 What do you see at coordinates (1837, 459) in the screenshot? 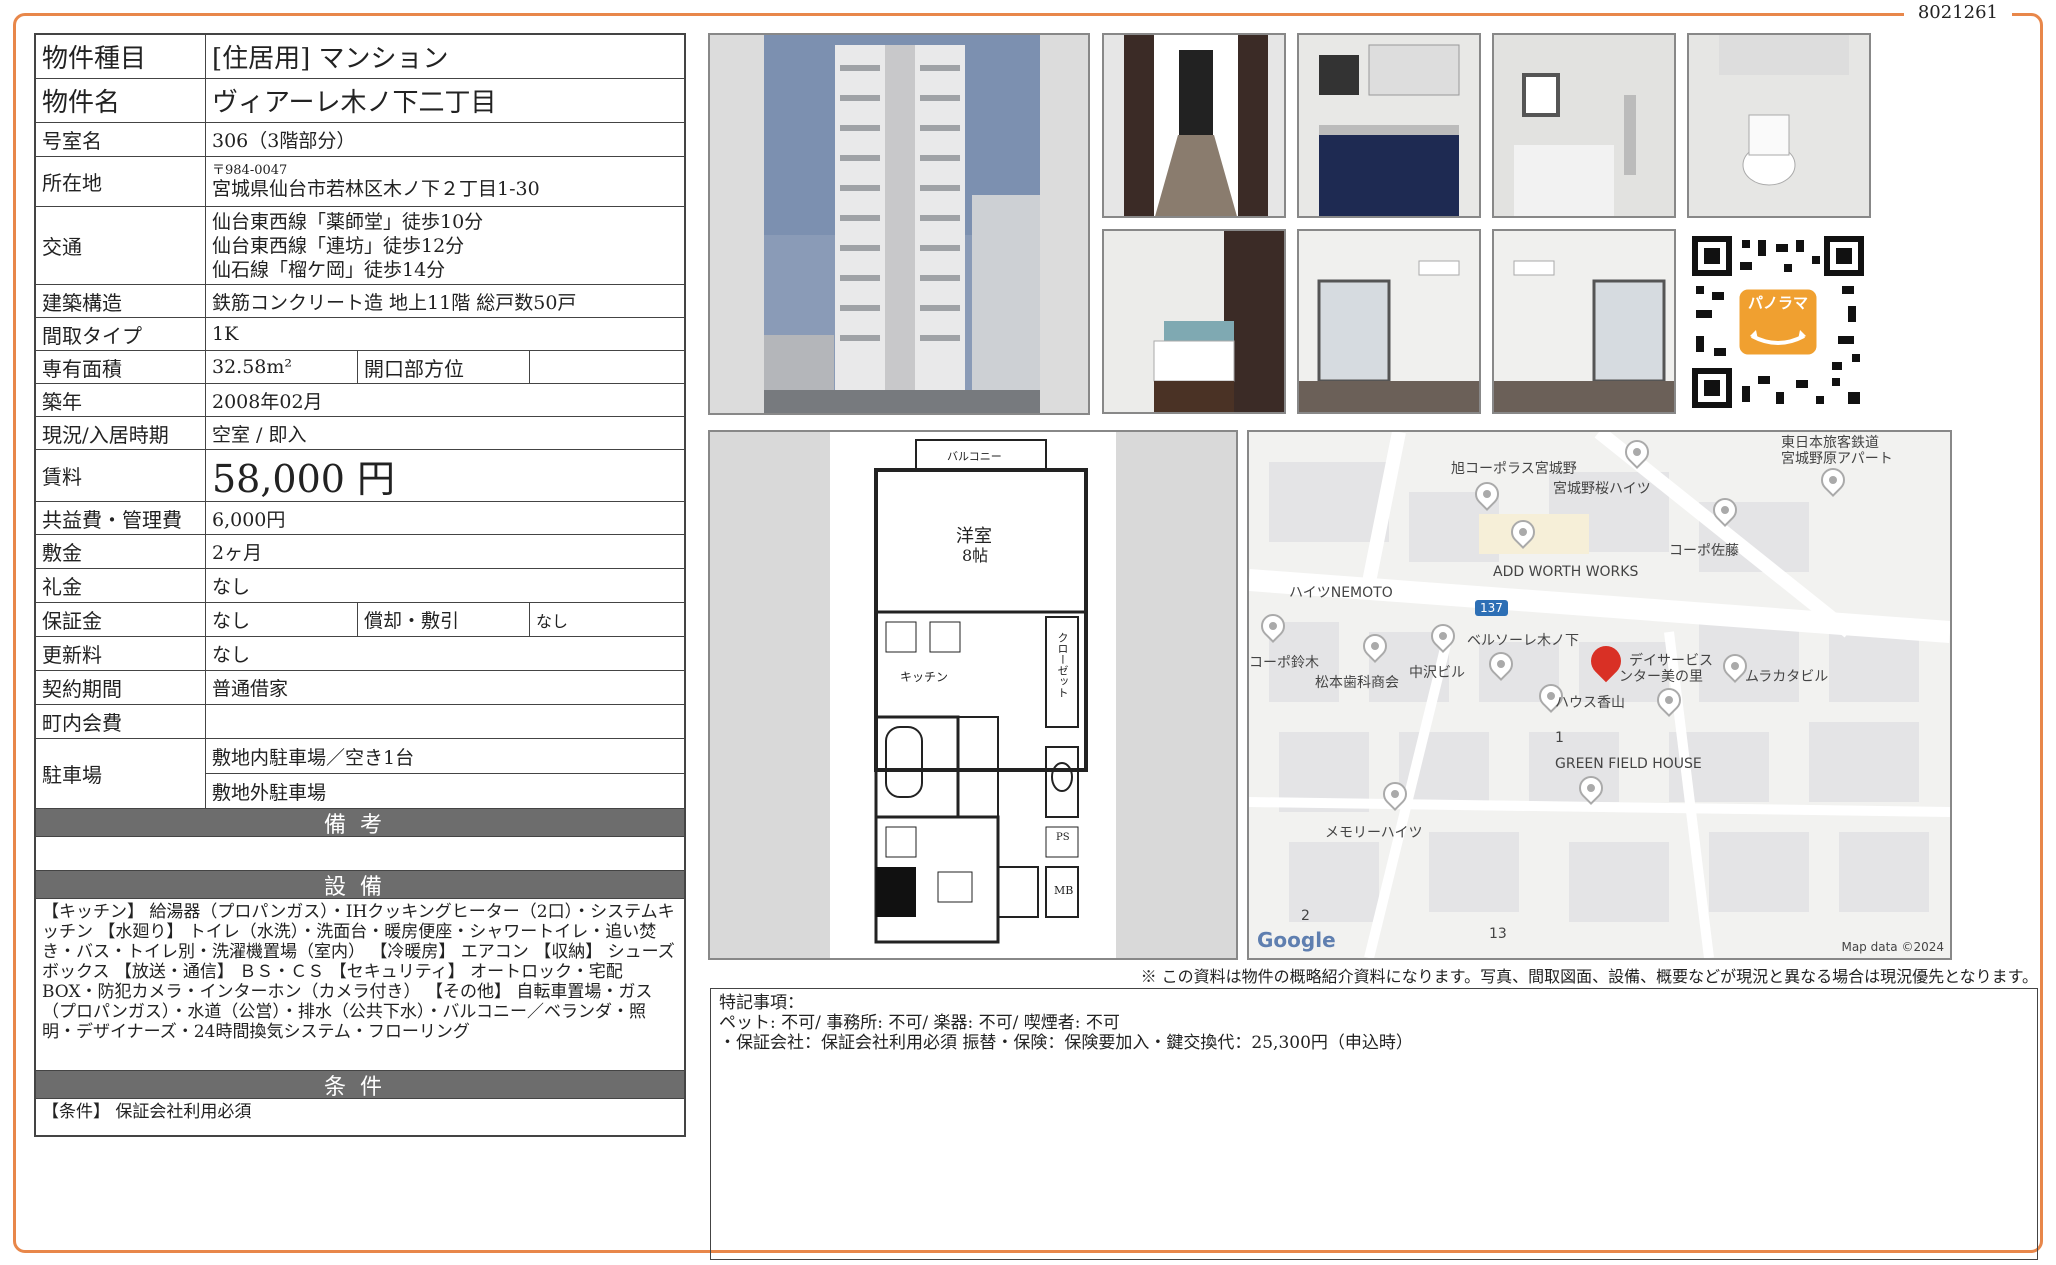
I see `map-label: 宮城野原アパート` at bounding box center [1837, 459].